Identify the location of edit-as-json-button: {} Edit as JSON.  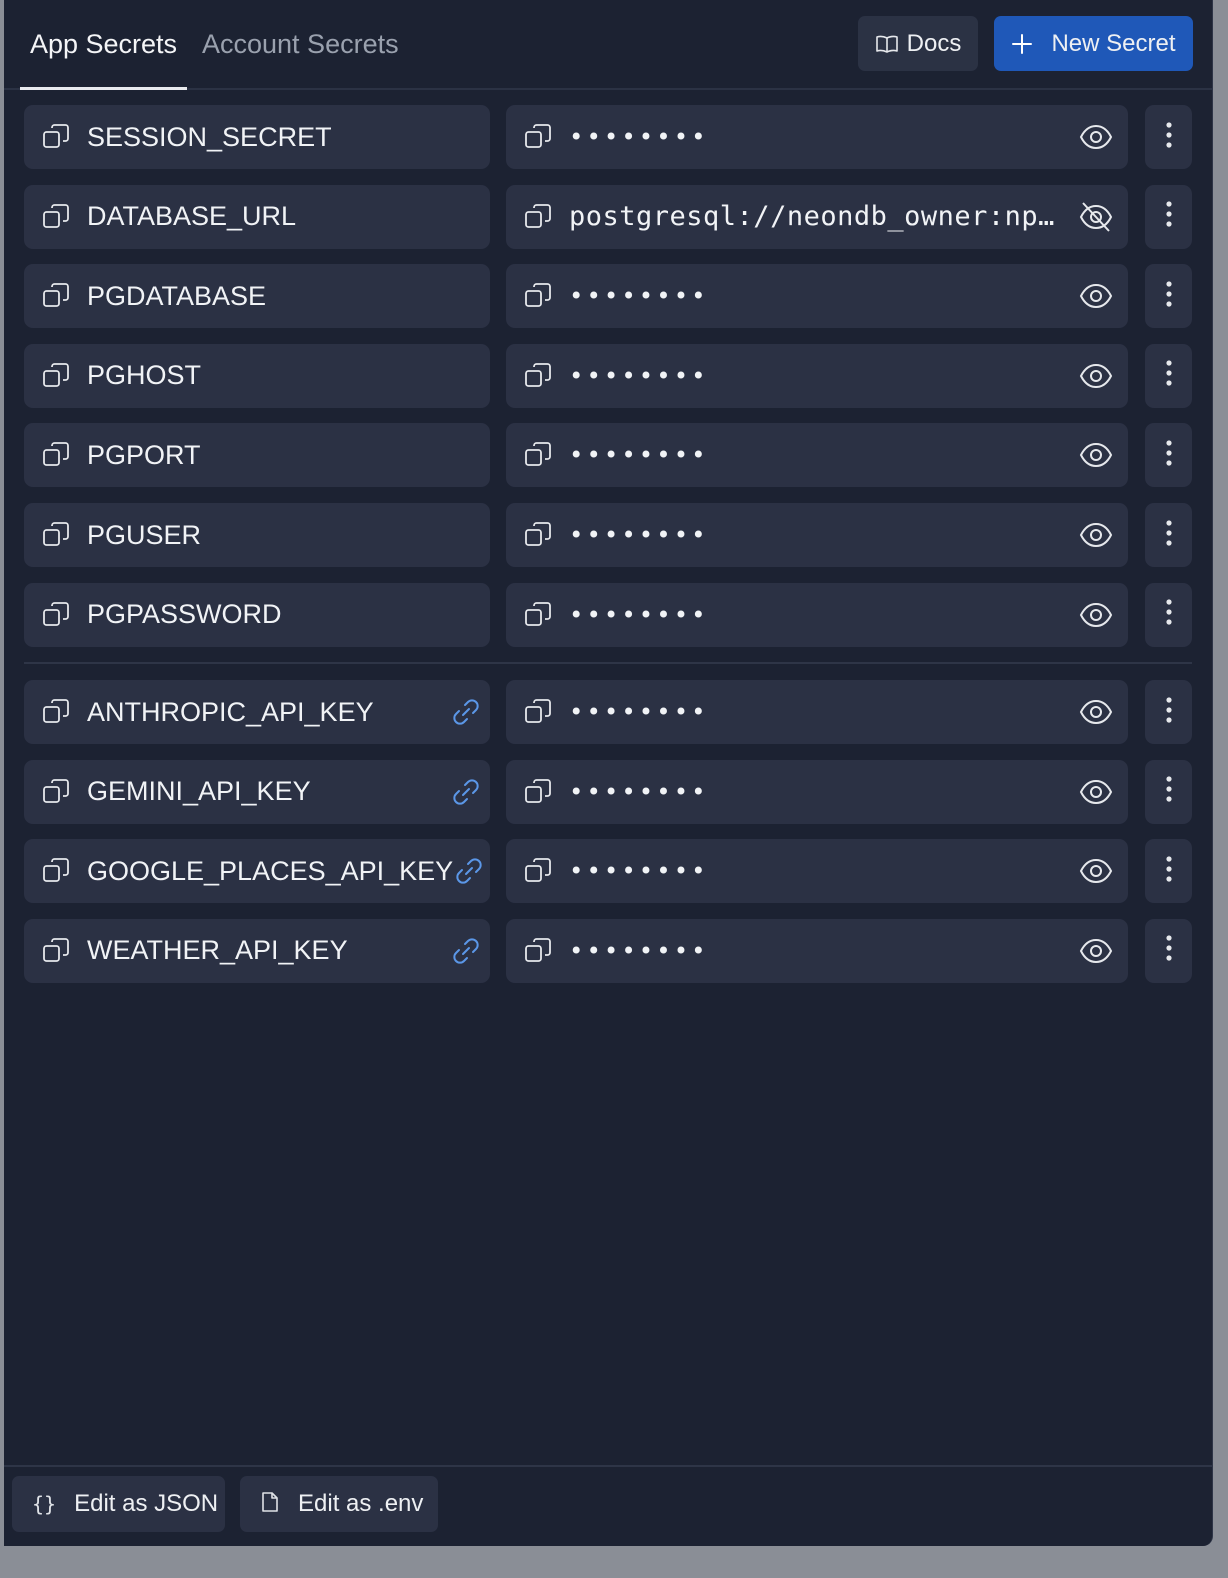
(118, 1504).